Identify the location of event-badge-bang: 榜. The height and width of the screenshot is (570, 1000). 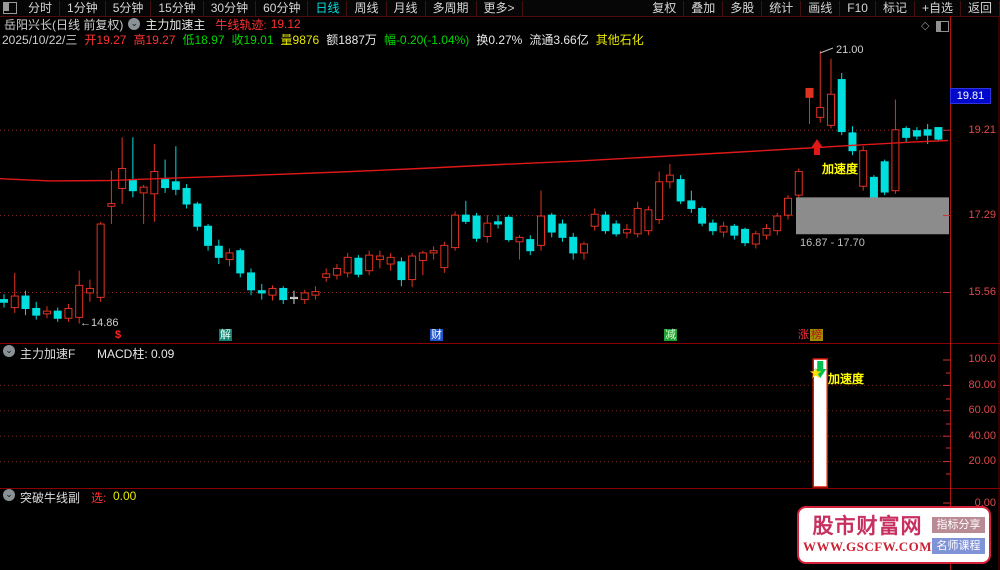
(816, 335).